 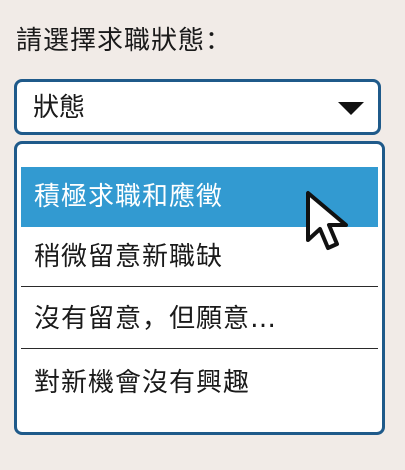 What do you see at coordinates (124, 41) in the screenshot?
I see `status-prompt-label: 請選擇求職狀態：` at bounding box center [124, 41].